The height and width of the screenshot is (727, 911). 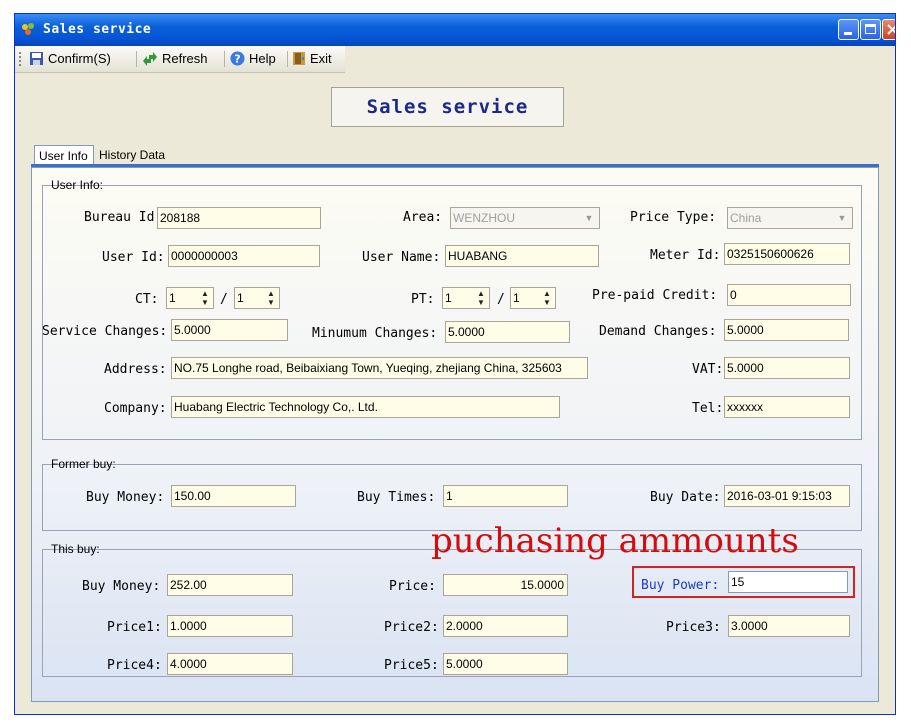 I want to click on help-button: ? Help, so click(x=253, y=58).